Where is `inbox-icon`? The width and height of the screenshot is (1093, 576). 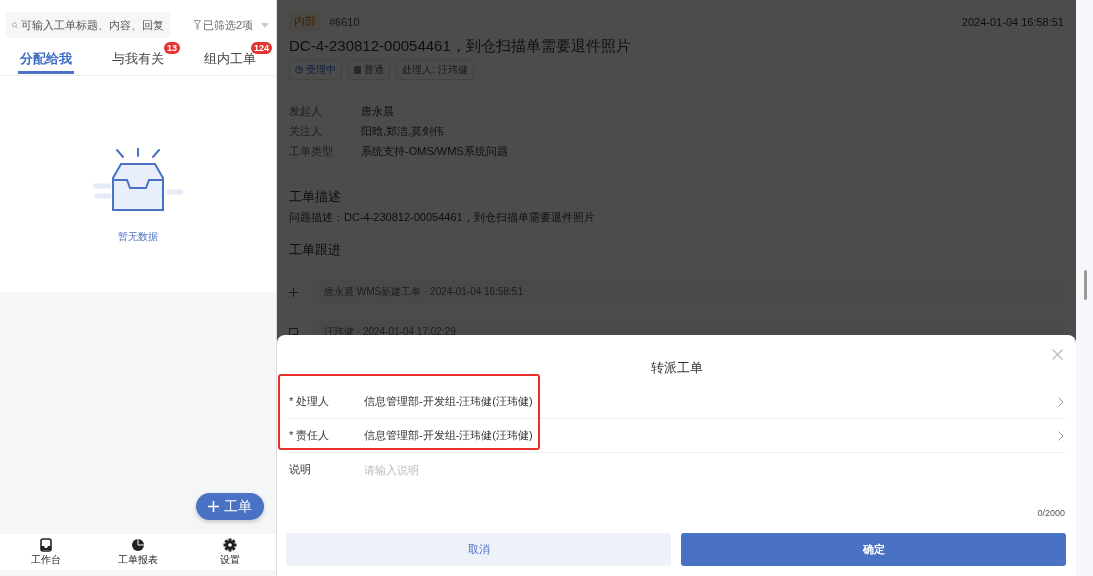
inbox-icon is located at coordinates (46, 545).